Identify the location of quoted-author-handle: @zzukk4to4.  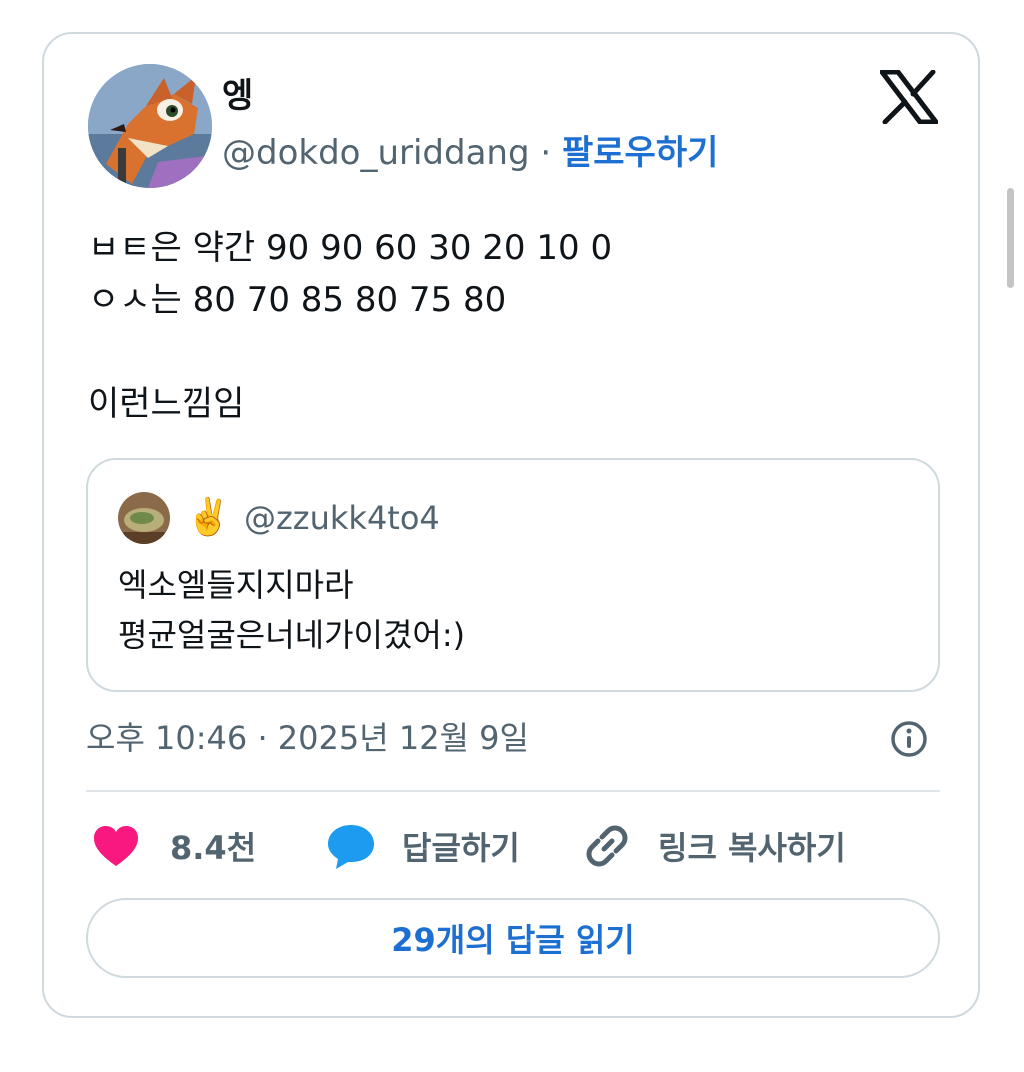
(342, 518).